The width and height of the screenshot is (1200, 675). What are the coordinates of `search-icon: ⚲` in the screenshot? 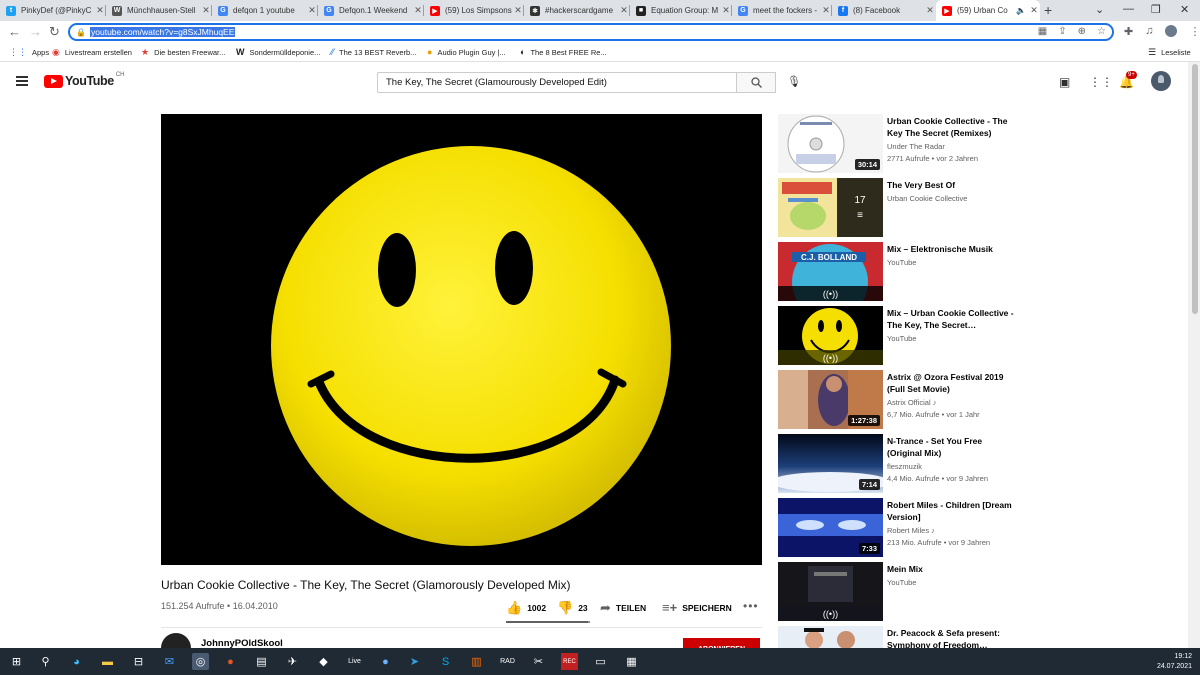 It's located at (45, 661).